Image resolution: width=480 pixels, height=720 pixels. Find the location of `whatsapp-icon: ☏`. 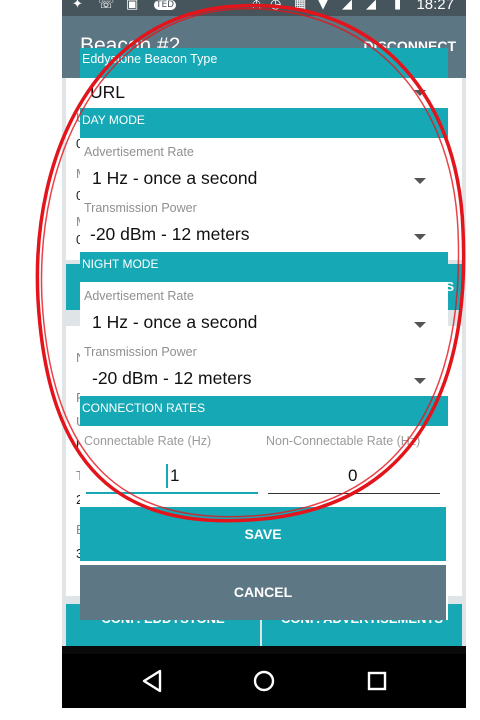

whatsapp-icon: ☏ is located at coordinates (106, 6).